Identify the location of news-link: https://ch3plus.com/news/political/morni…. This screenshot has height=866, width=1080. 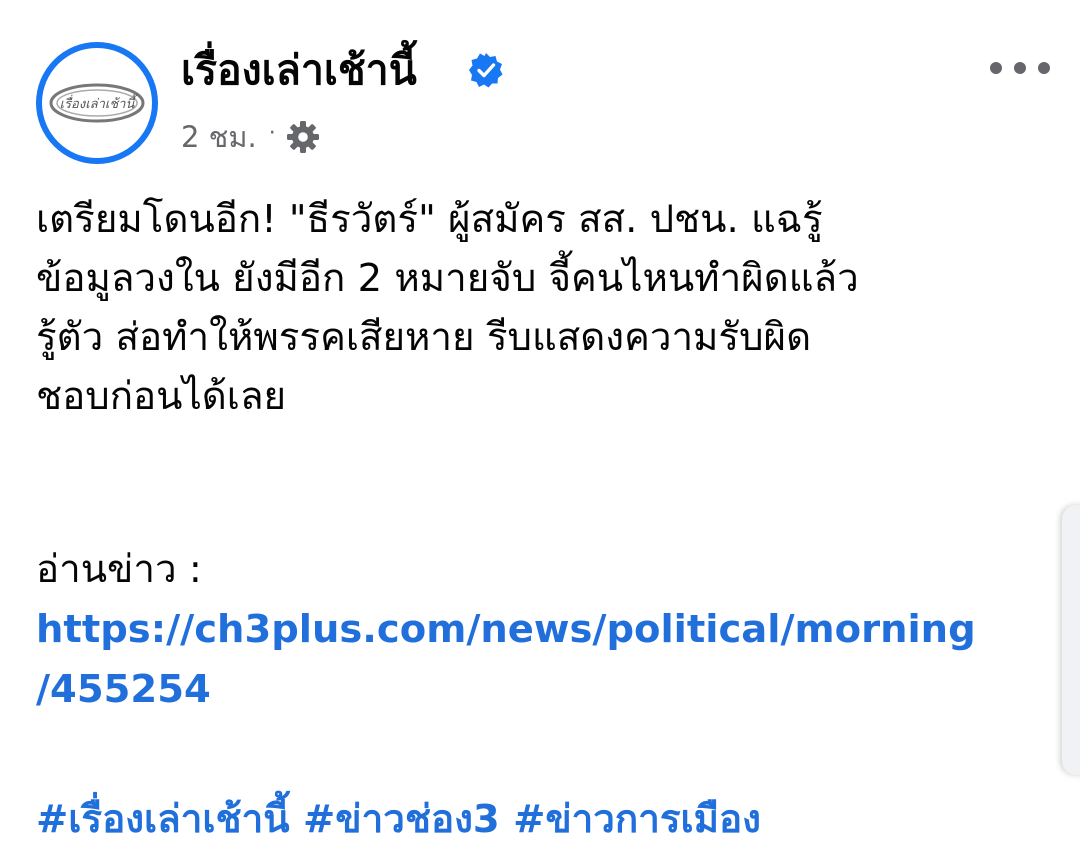
(506, 660).